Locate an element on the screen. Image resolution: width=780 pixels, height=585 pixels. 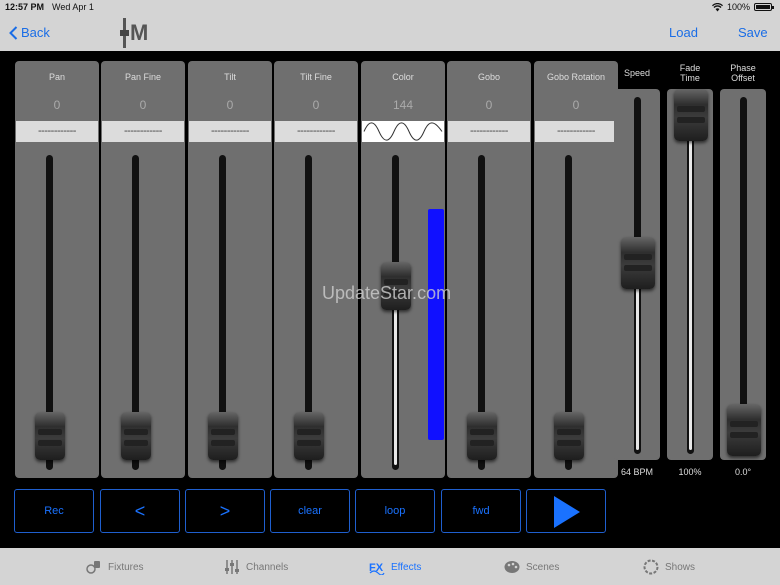
sine-wave-icon is located at coordinates (403, 131).